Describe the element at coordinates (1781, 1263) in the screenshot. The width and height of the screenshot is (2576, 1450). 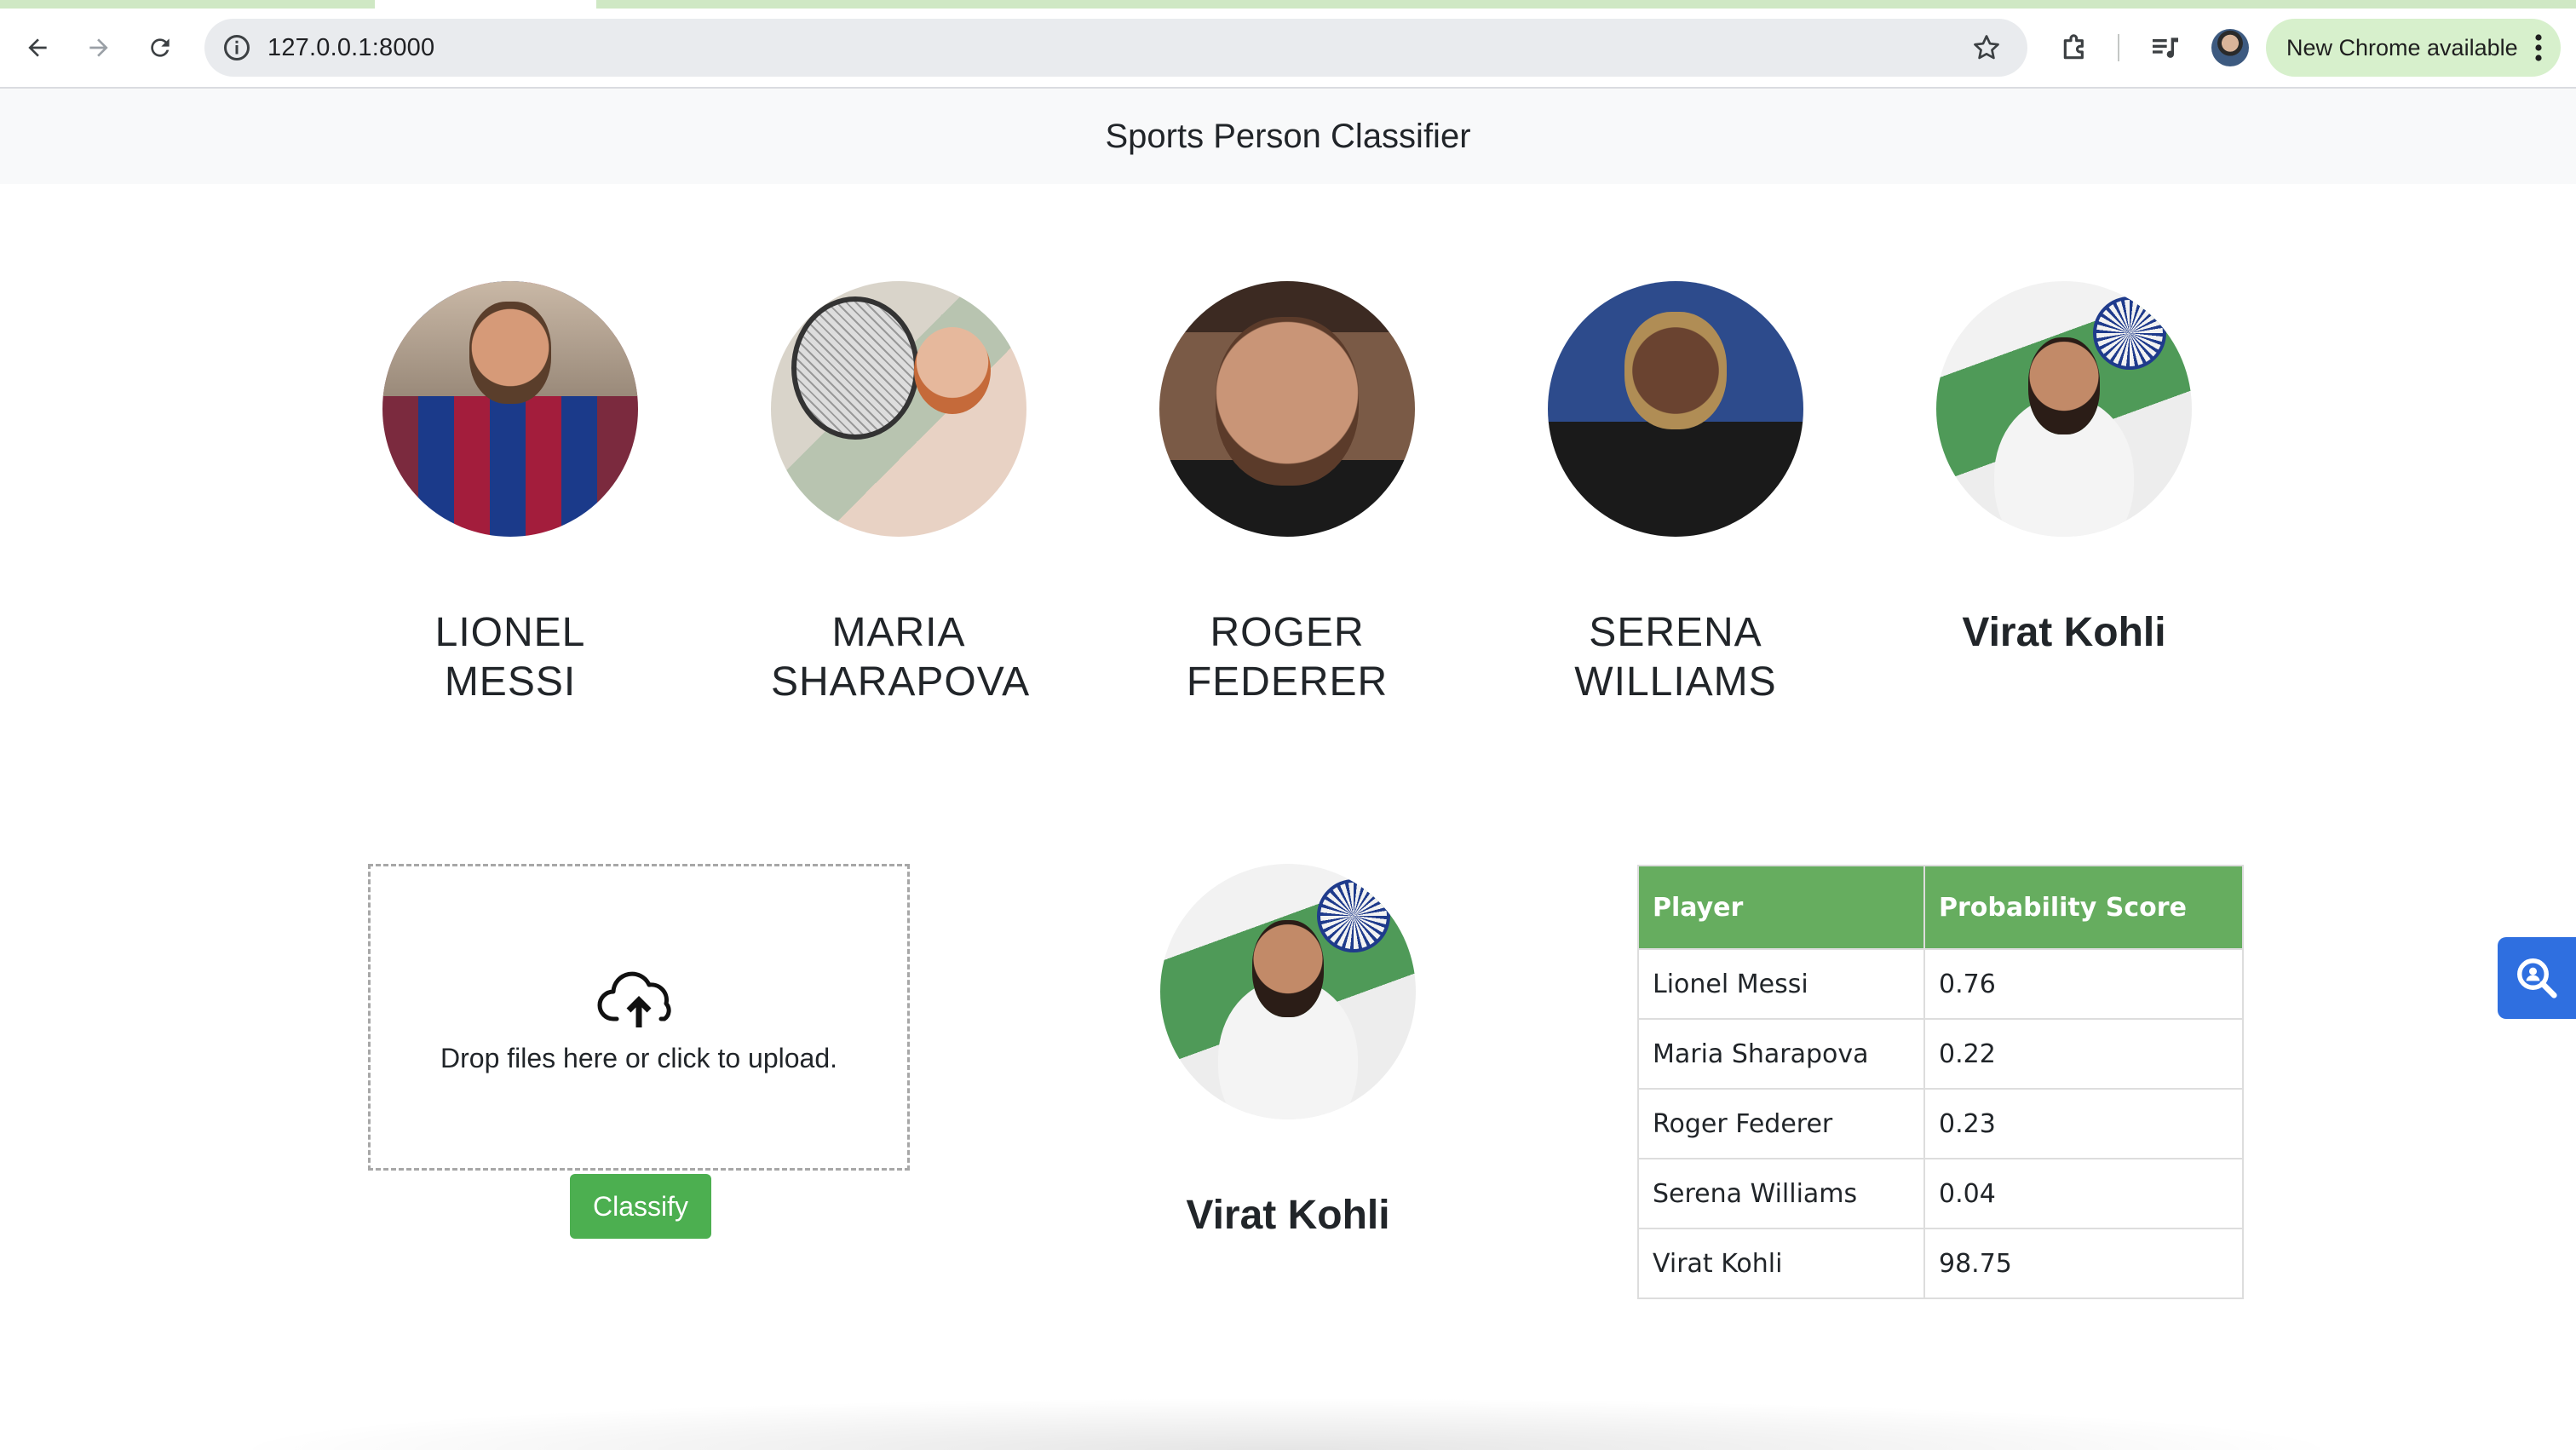
I see `cell-player: Virat Kohli` at that location.